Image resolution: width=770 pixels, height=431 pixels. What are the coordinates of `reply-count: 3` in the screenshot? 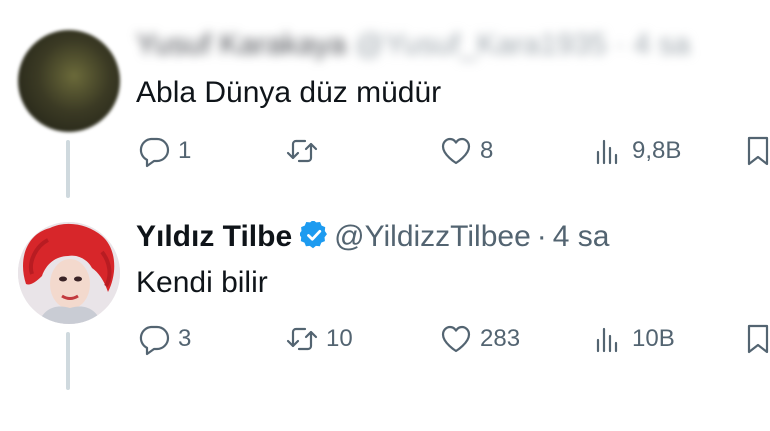 It's located at (185, 338).